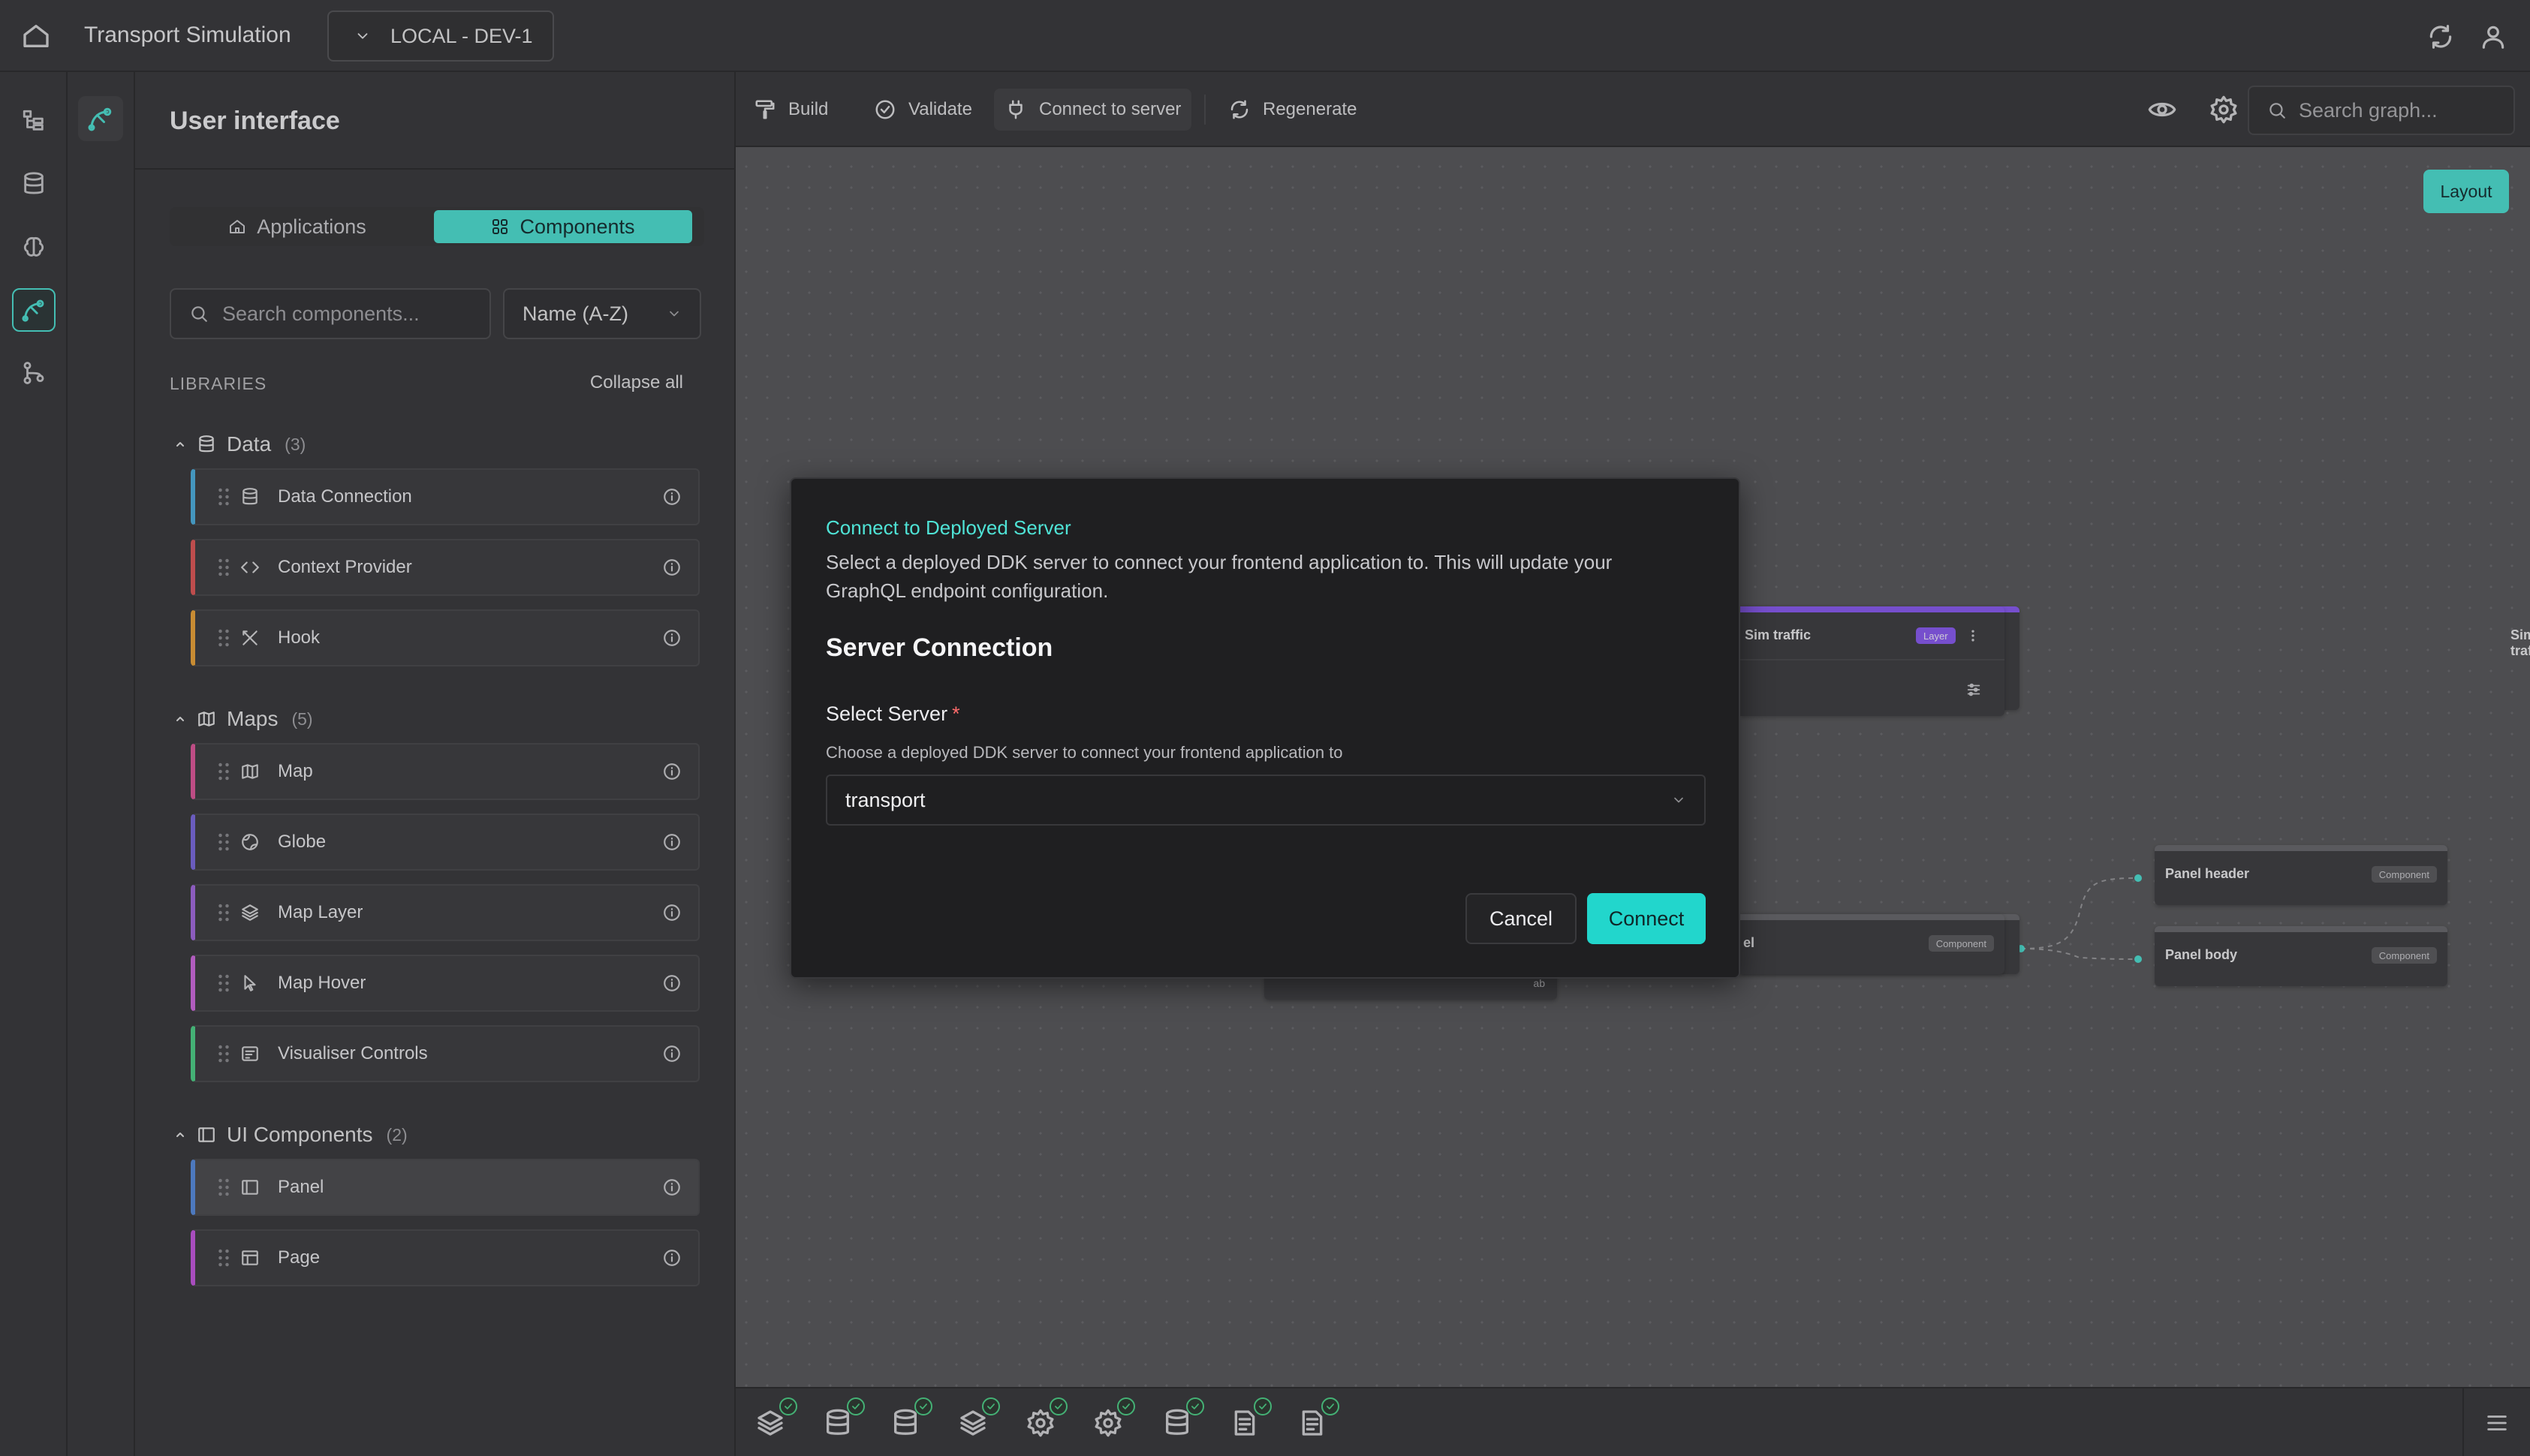 The image size is (2530, 1456). Describe the element at coordinates (1647, 918) in the screenshot. I see `connect-button: Connect` at that location.